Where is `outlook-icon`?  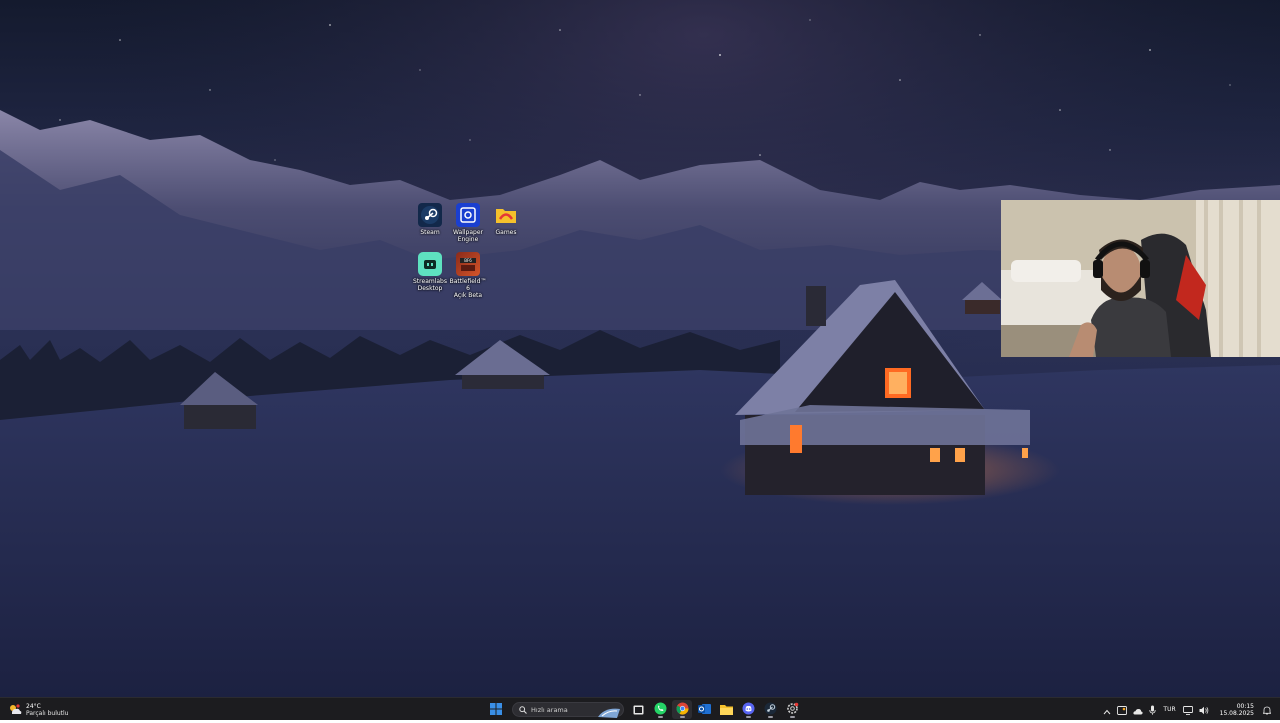 outlook-icon is located at coordinates (704, 709).